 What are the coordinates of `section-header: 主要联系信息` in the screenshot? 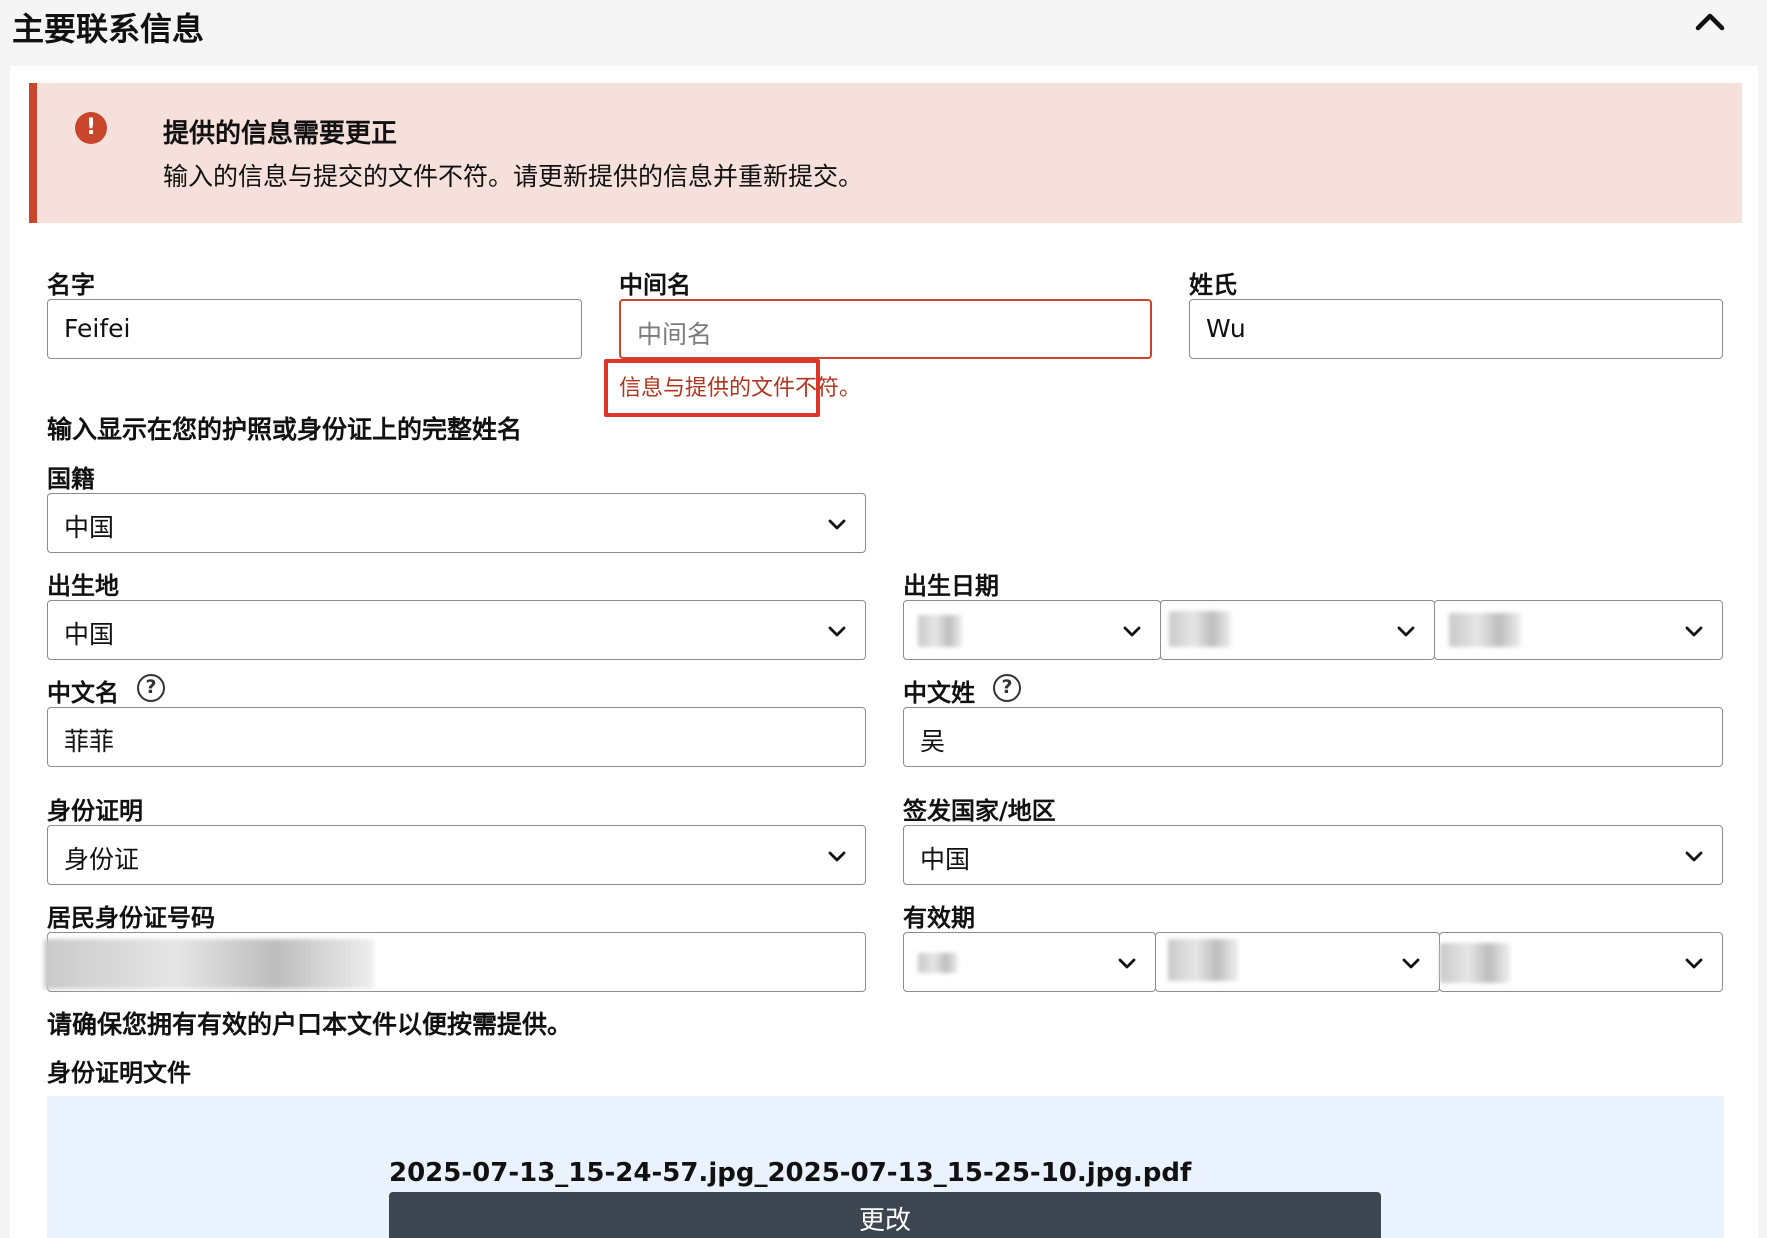 It's located at (883, 31).